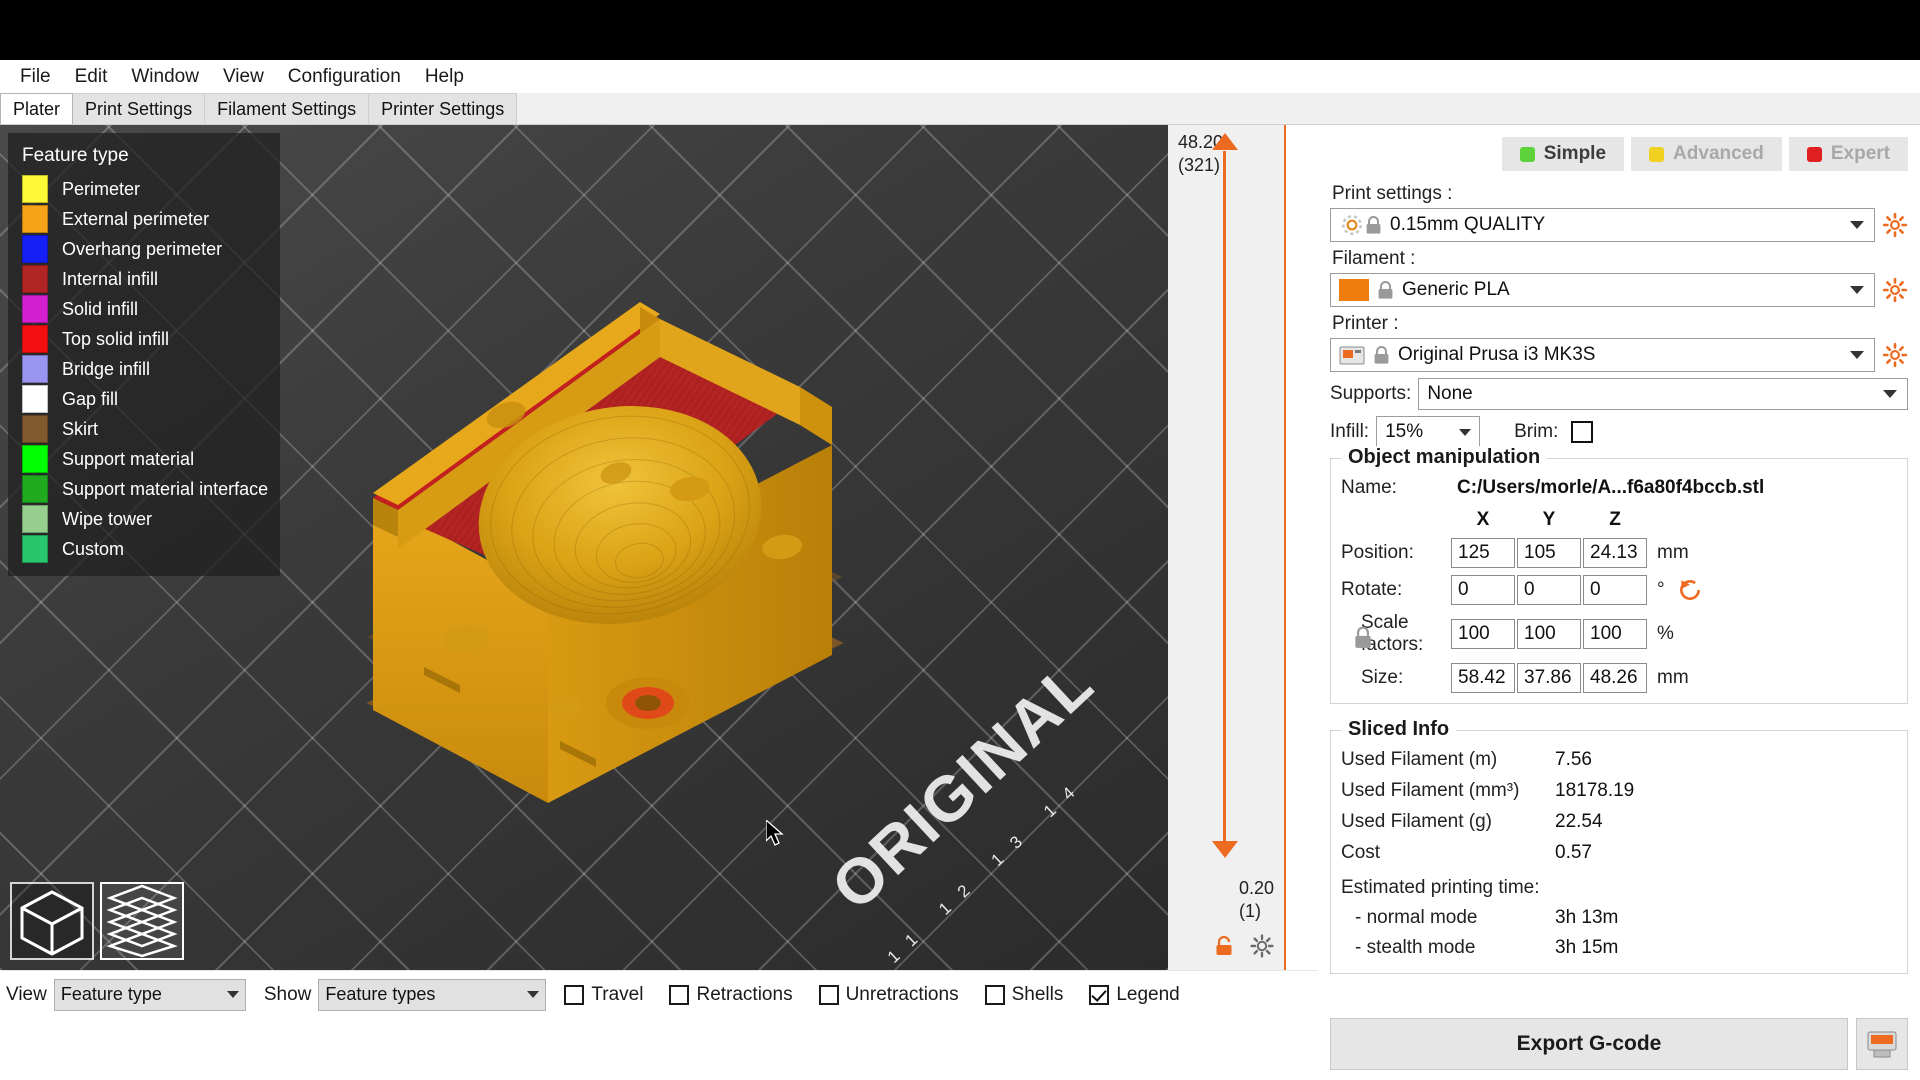  What do you see at coordinates (1225, 141) in the screenshot?
I see `layer-slider-upper-handle` at bounding box center [1225, 141].